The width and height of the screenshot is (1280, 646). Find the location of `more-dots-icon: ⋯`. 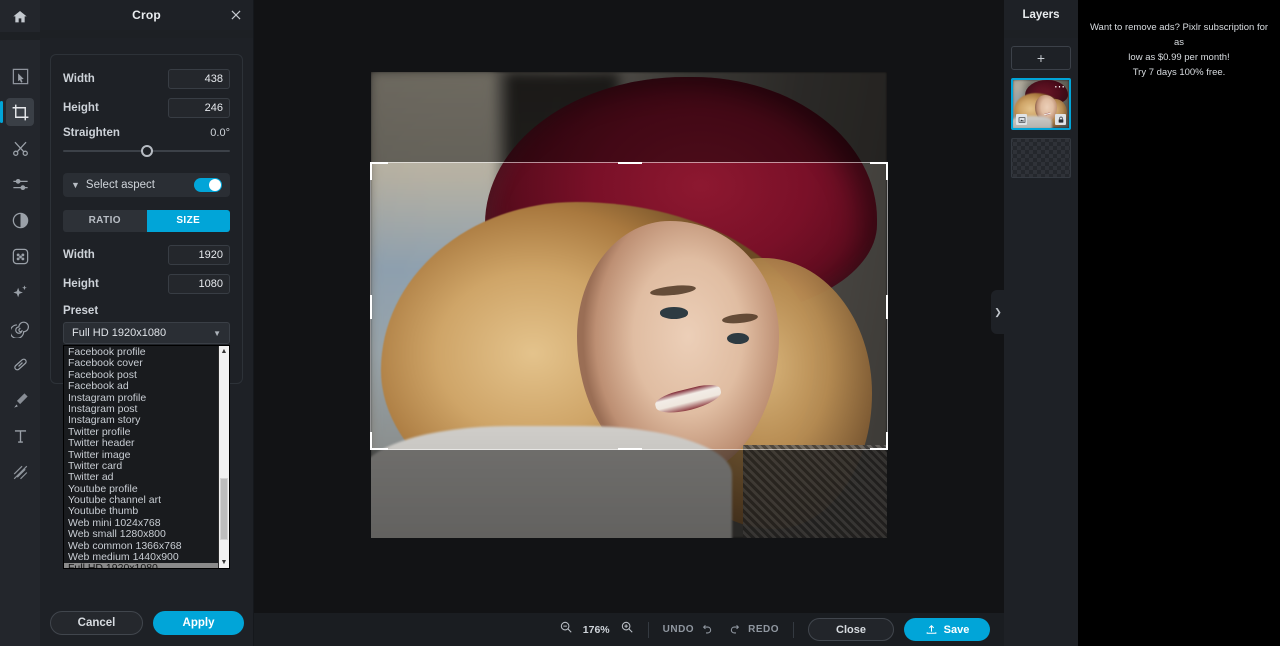

more-dots-icon: ⋯ is located at coordinates (1060, 87).